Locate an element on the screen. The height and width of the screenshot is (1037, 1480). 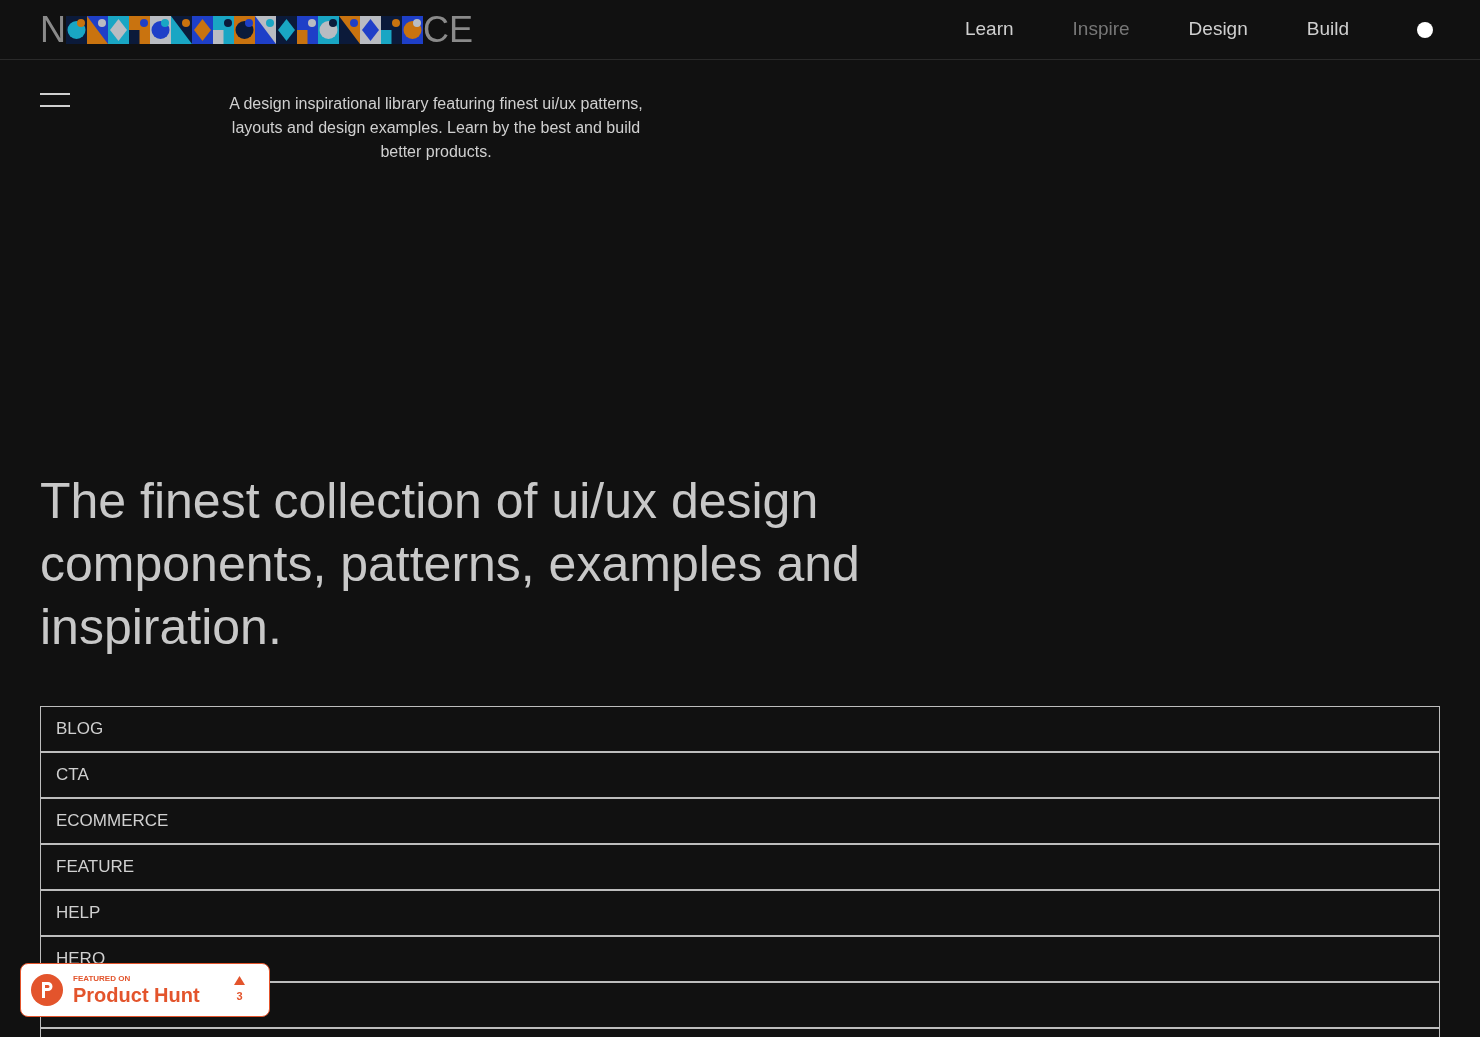
tagline: A design inspirational library featuring finest ui/ux patterns, layouts and design examples. Learn by the best and build better products. is located at coordinates (436, 128).